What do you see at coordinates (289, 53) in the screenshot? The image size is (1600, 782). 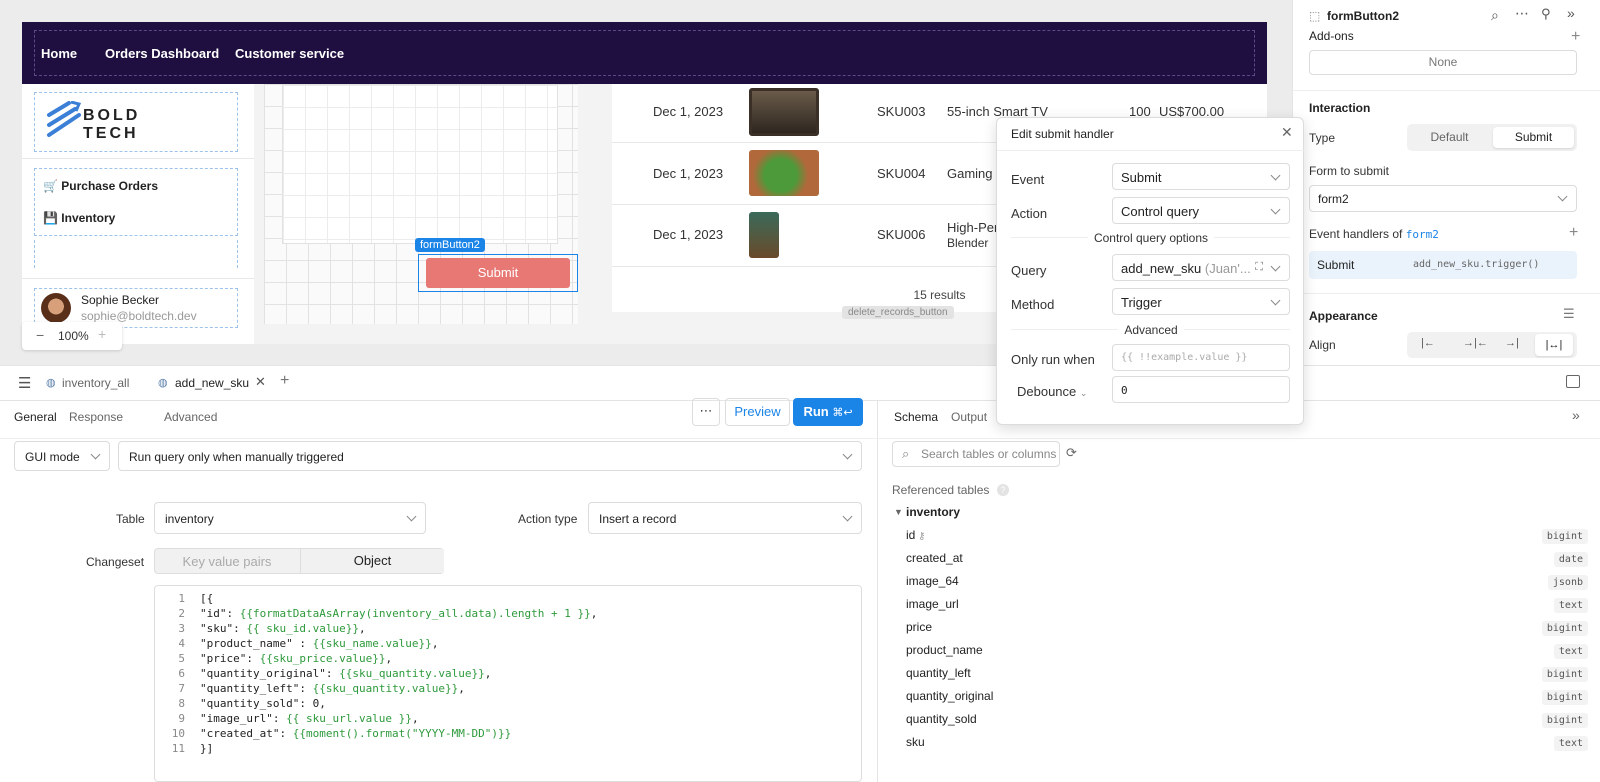 I see `nav-customer-service: Customer service` at bounding box center [289, 53].